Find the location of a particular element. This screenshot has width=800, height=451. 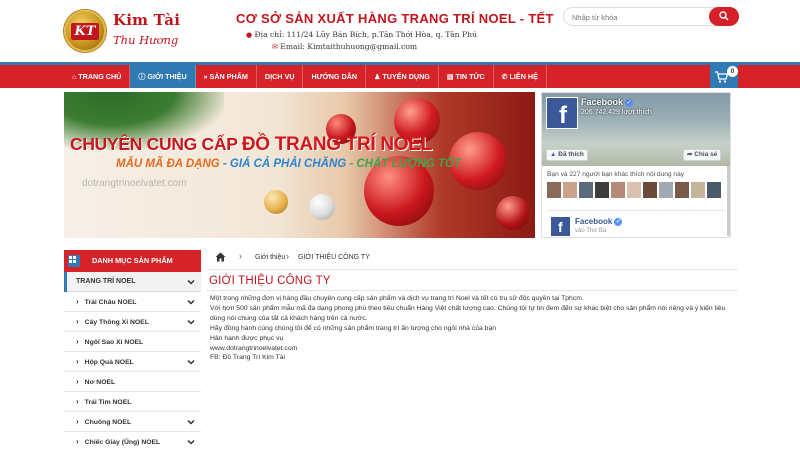

logo-badge: KT is located at coordinates (85, 31).